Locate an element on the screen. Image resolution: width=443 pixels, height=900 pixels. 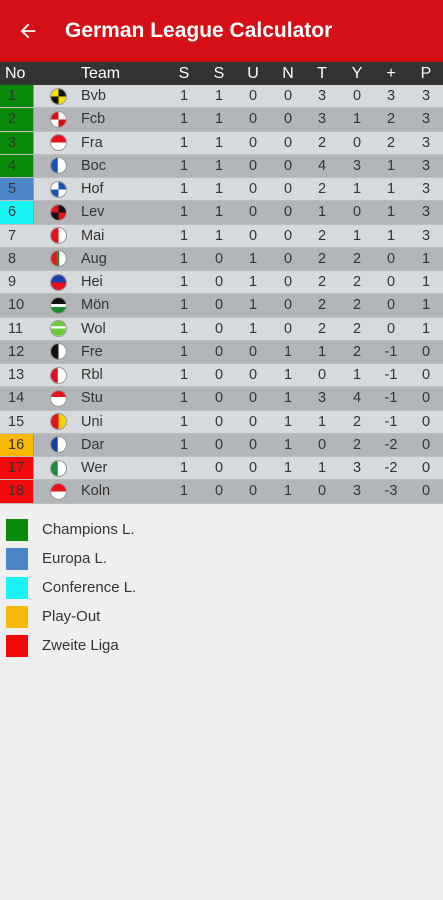
header-plus: + is located at coordinates (391, 73).